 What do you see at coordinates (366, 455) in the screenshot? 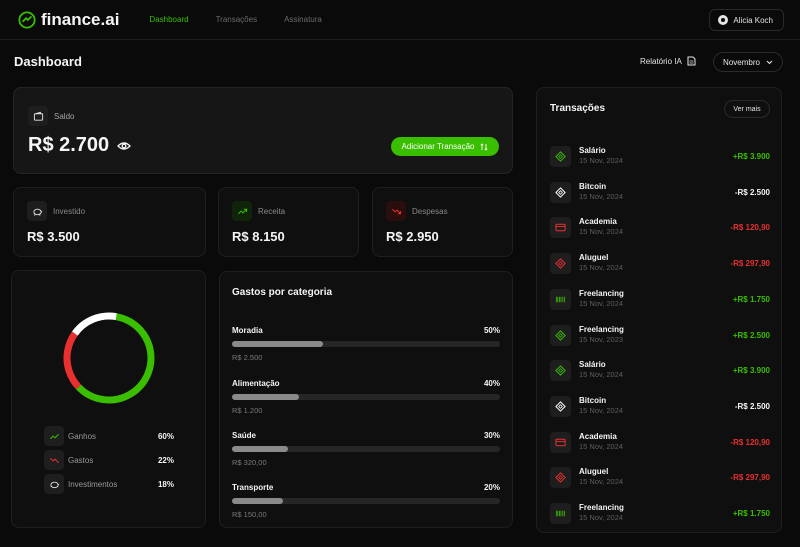
I see `category-item: Saúde 30% R$ 320,00` at bounding box center [366, 455].